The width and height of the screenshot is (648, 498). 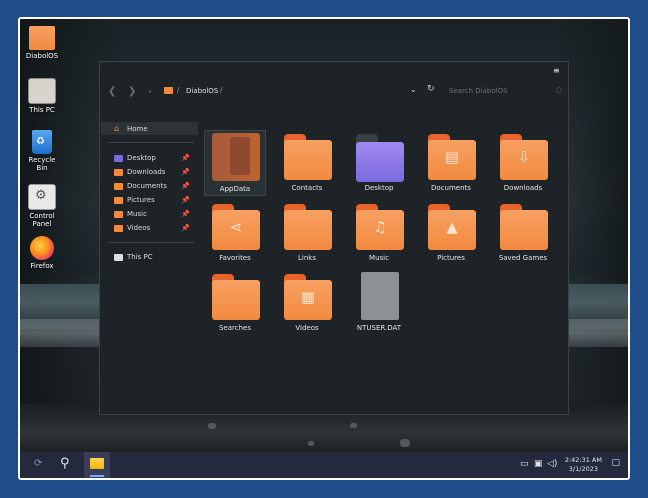 I want to click on folder-tab-icon, so click(x=240, y=156).